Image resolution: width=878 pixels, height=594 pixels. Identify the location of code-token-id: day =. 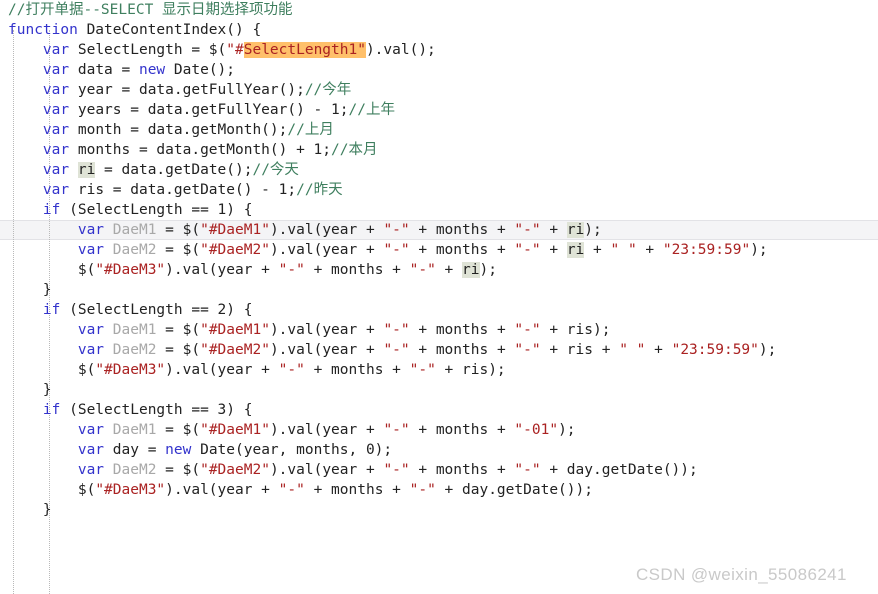
(135, 450).